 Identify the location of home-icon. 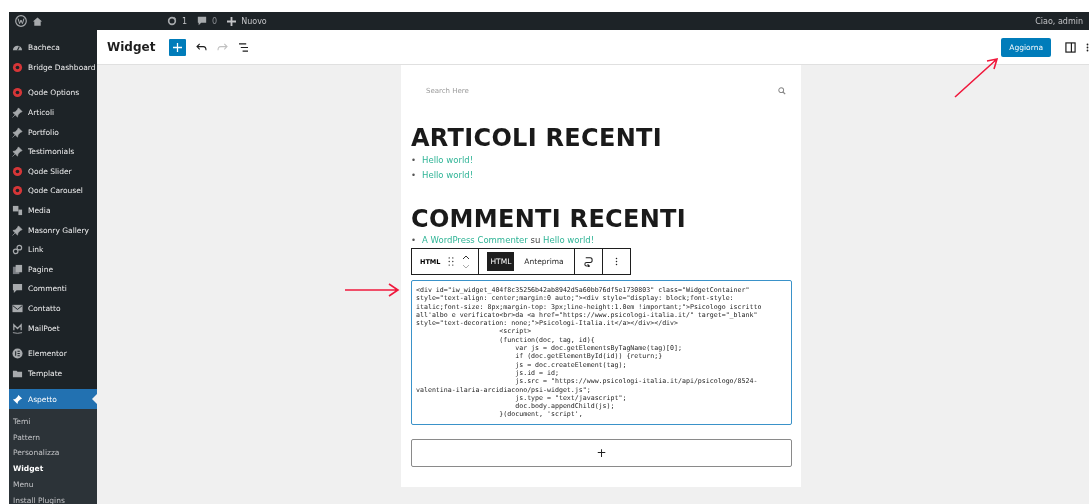
(37, 21).